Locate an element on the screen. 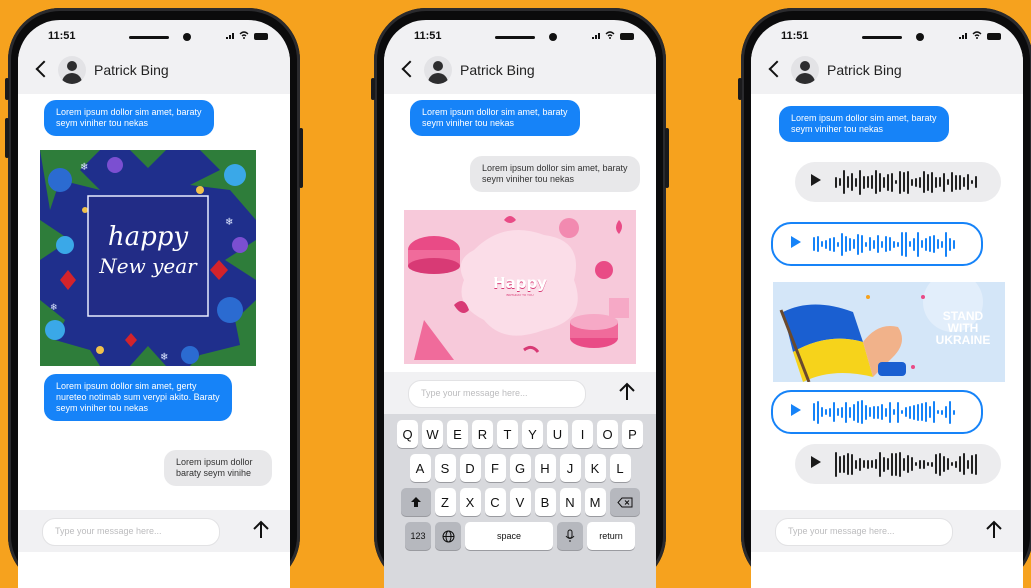  key-c: C is located at coordinates (495, 502).